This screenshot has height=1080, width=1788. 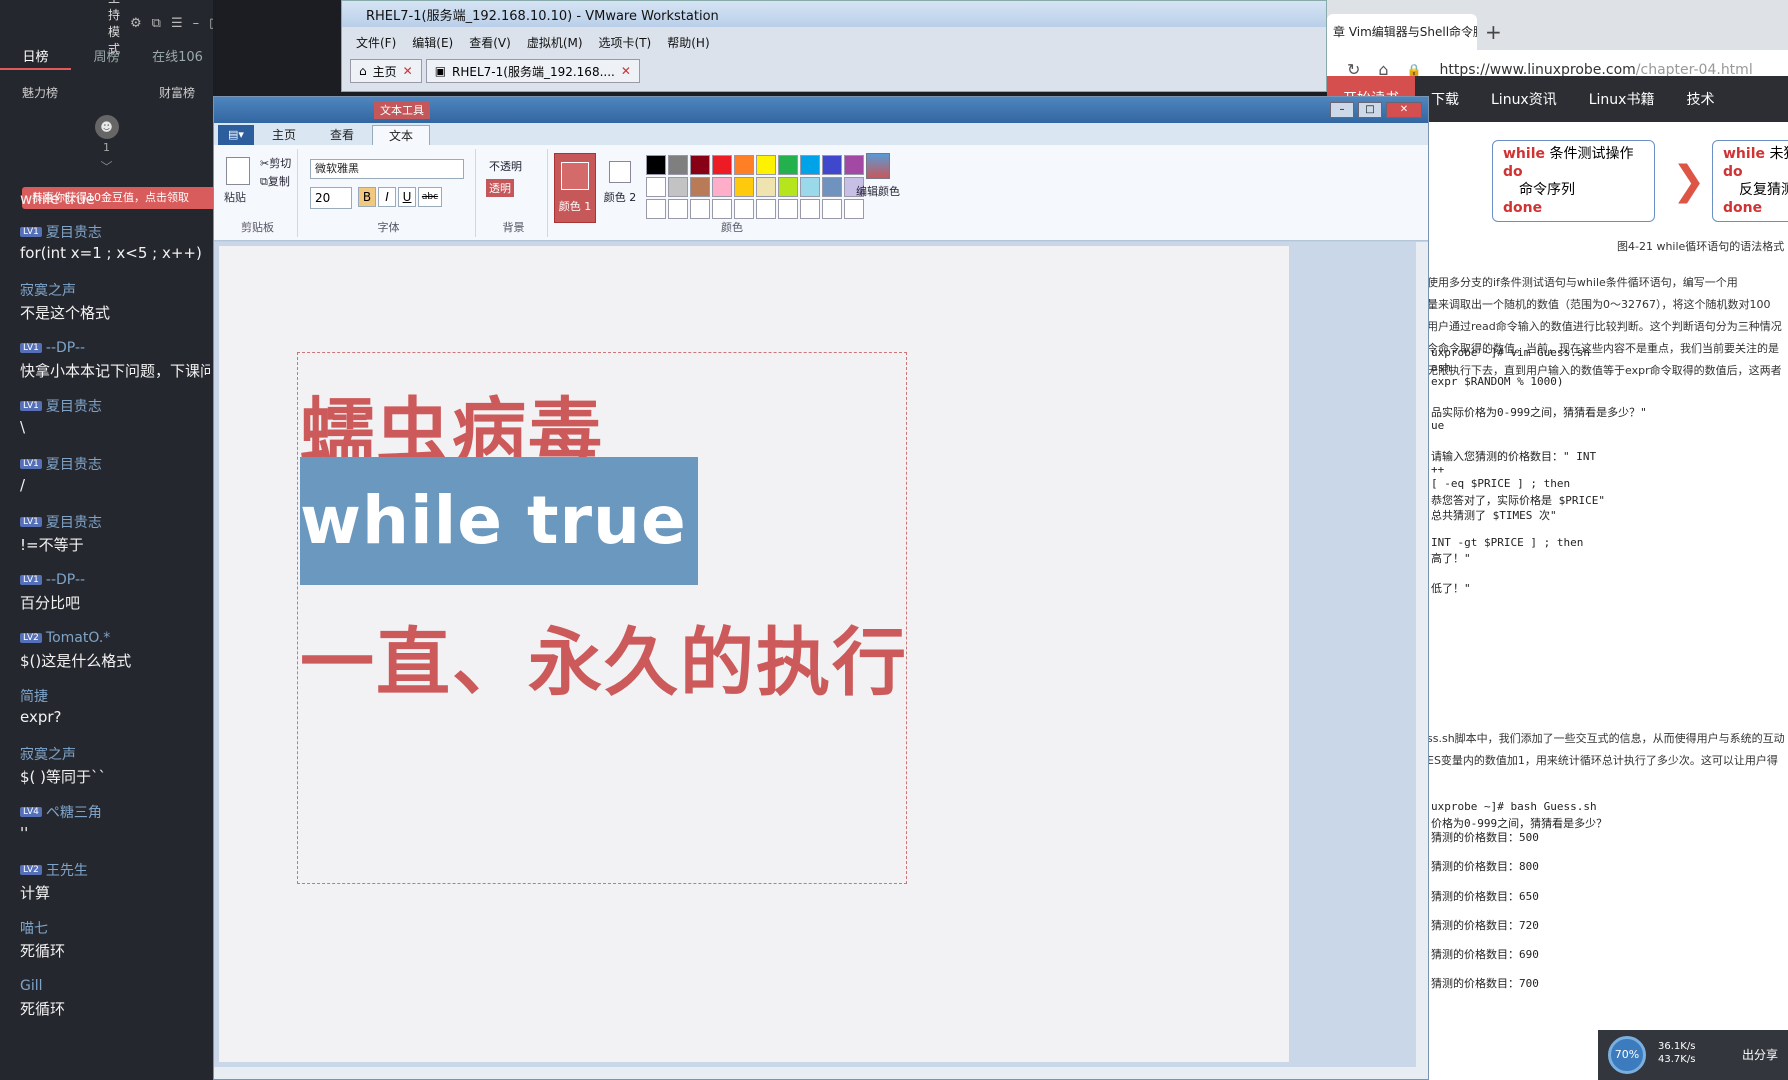 What do you see at coordinates (1627, 1055) in the screenshot?
I see `cpu-percent: 70%` at bounding box center [1627, 1055].